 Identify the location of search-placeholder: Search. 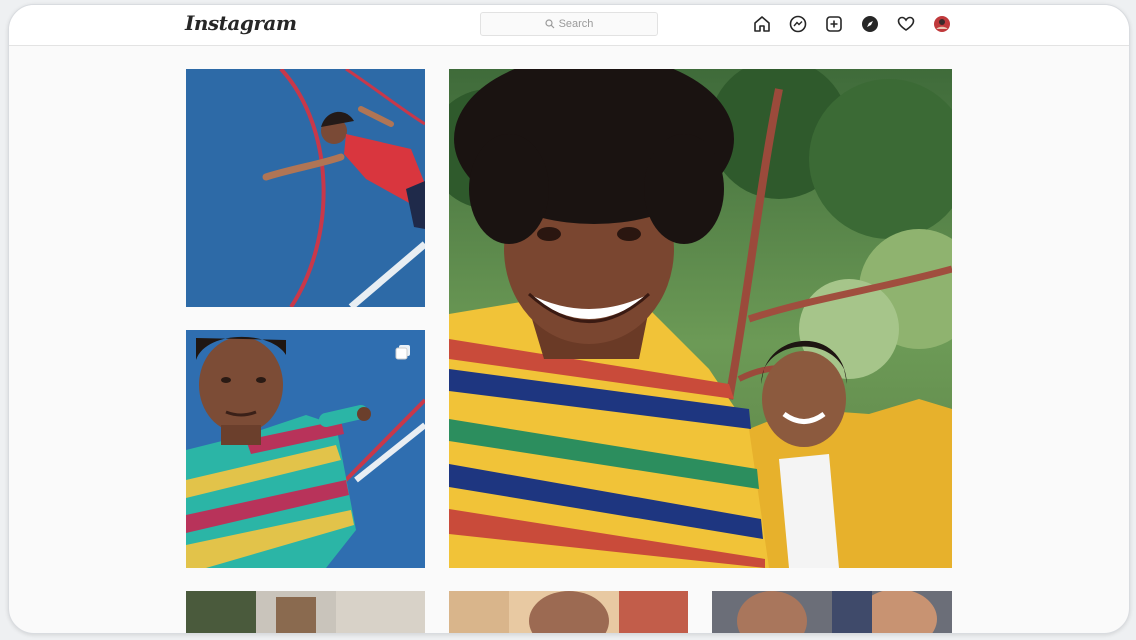
(576, 24).